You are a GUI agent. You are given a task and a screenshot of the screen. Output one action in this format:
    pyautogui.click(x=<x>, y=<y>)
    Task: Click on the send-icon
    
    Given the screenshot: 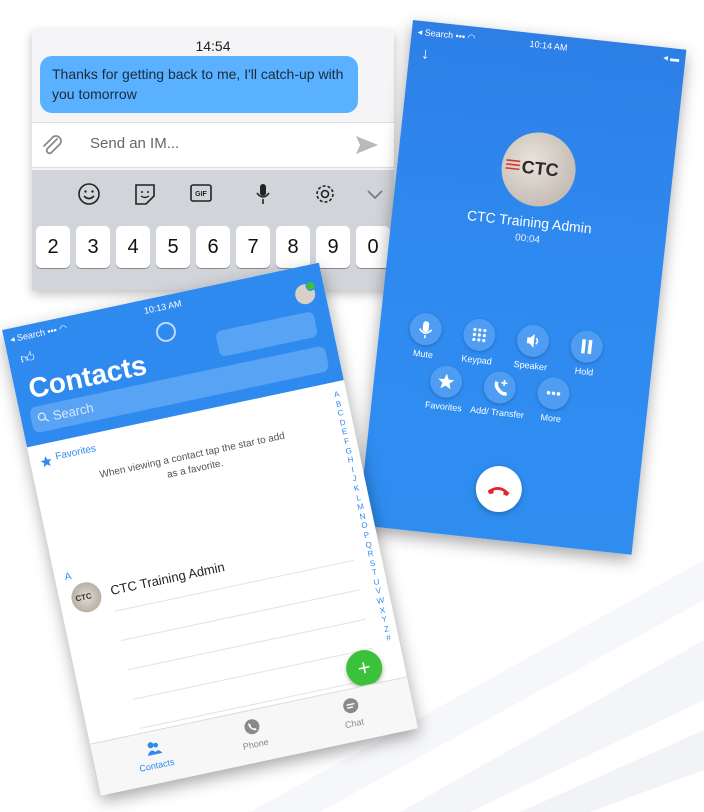 What is the action you would take?
    pyautogui.click(x=367, y=145)
    